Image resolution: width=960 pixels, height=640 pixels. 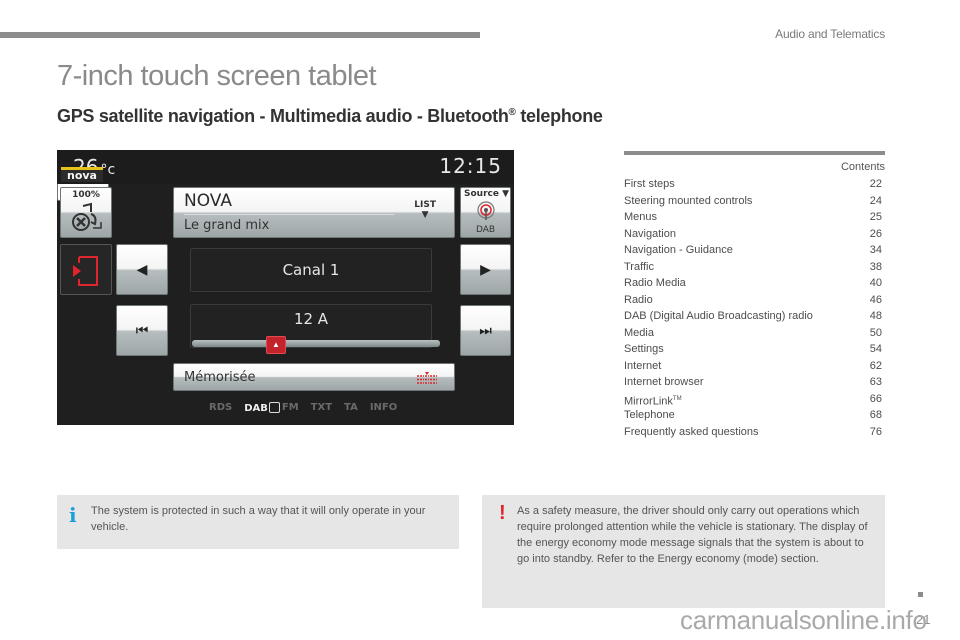 I want to click on contents-item: Frequently asked questions 76, so click(x=753, y=432).